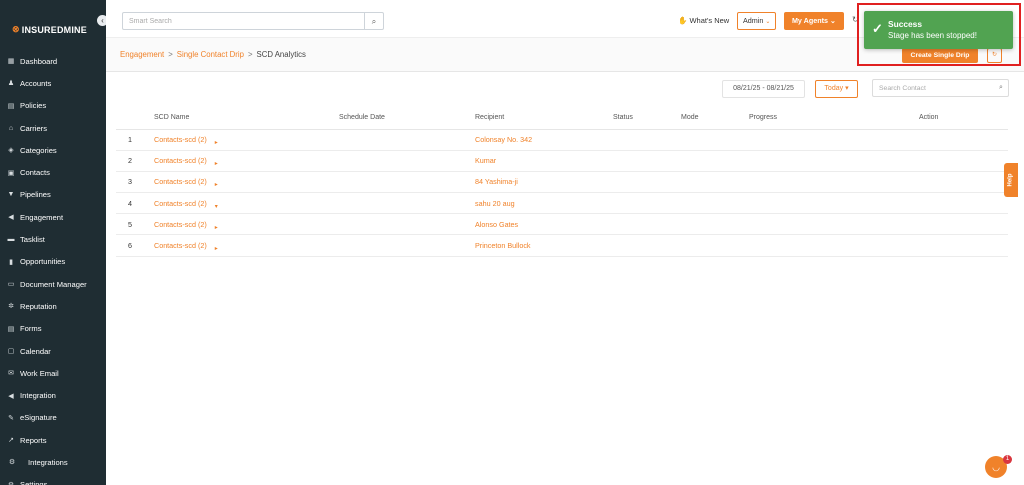 The width and height of the screenshot is (1024, 485). I want to click on column-header-status: Status, so click(647, 118).